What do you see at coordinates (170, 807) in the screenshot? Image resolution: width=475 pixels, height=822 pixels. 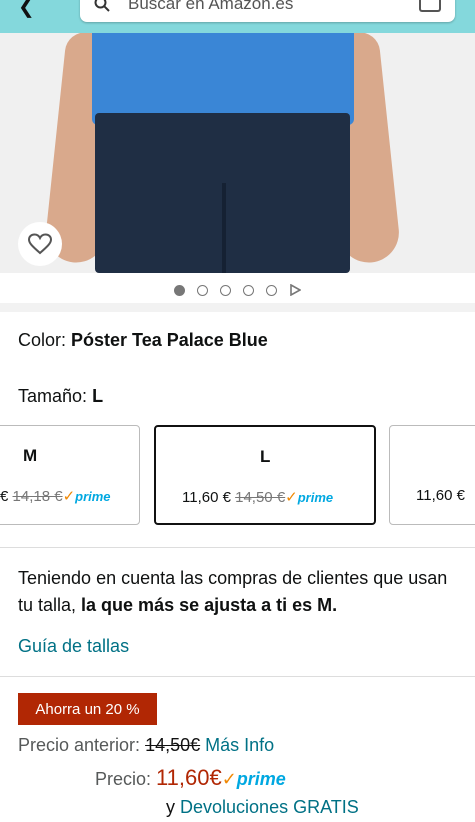 I see `returns-prefix: y` at bounding box center [170, 807].